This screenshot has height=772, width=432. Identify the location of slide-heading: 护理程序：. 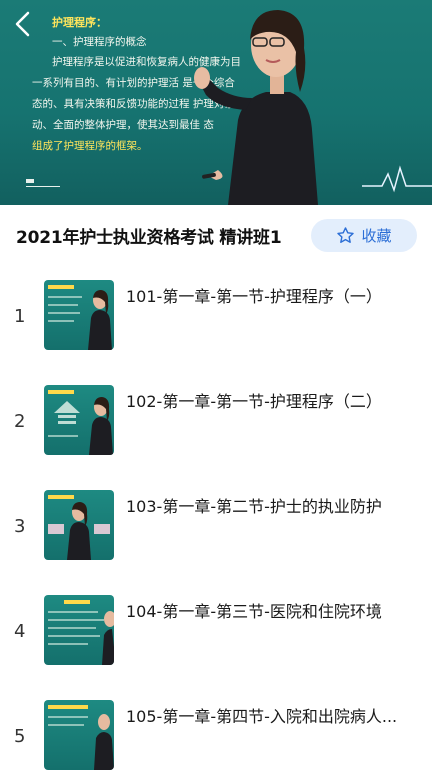
(79, 22).